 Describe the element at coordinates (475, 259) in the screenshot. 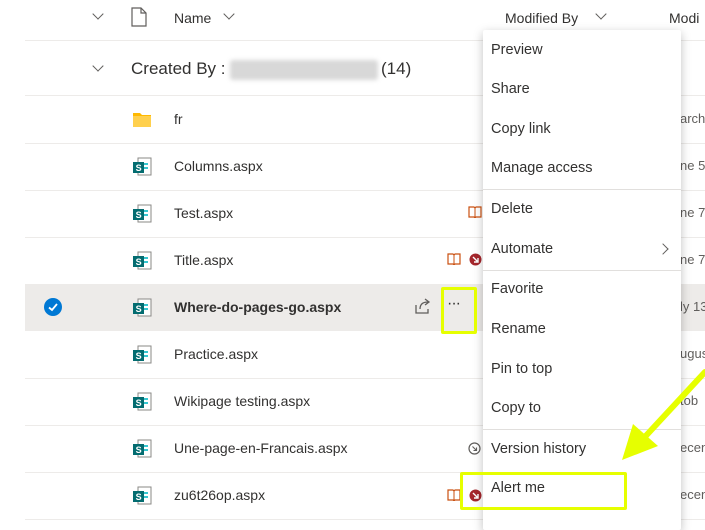

I see `draft-status-icon` at that location.